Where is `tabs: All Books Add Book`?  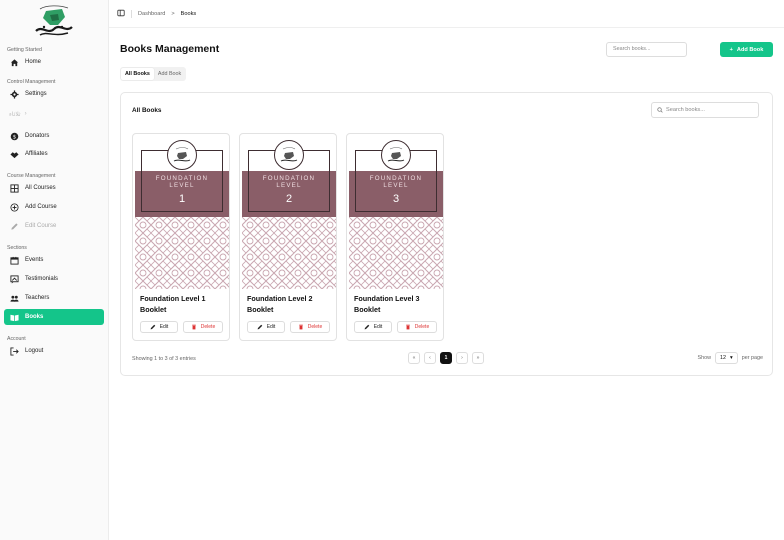
tabs: All Books Add Book is located at coordinates (153, 74).